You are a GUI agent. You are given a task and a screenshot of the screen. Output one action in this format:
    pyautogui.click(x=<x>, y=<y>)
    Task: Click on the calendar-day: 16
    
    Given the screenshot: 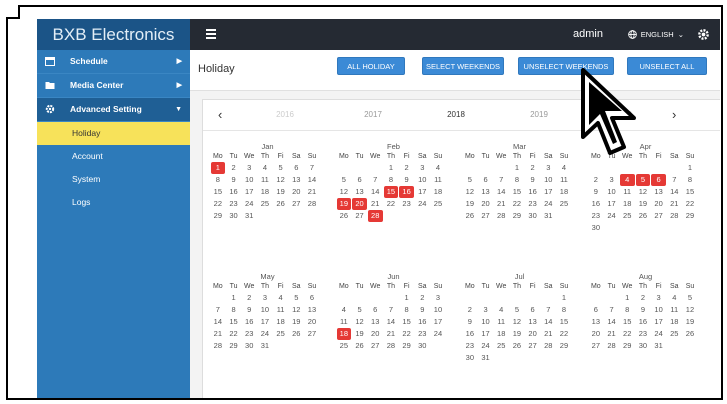 What is the action you would take?
    pyautogui.click(x=596, y=204)
    